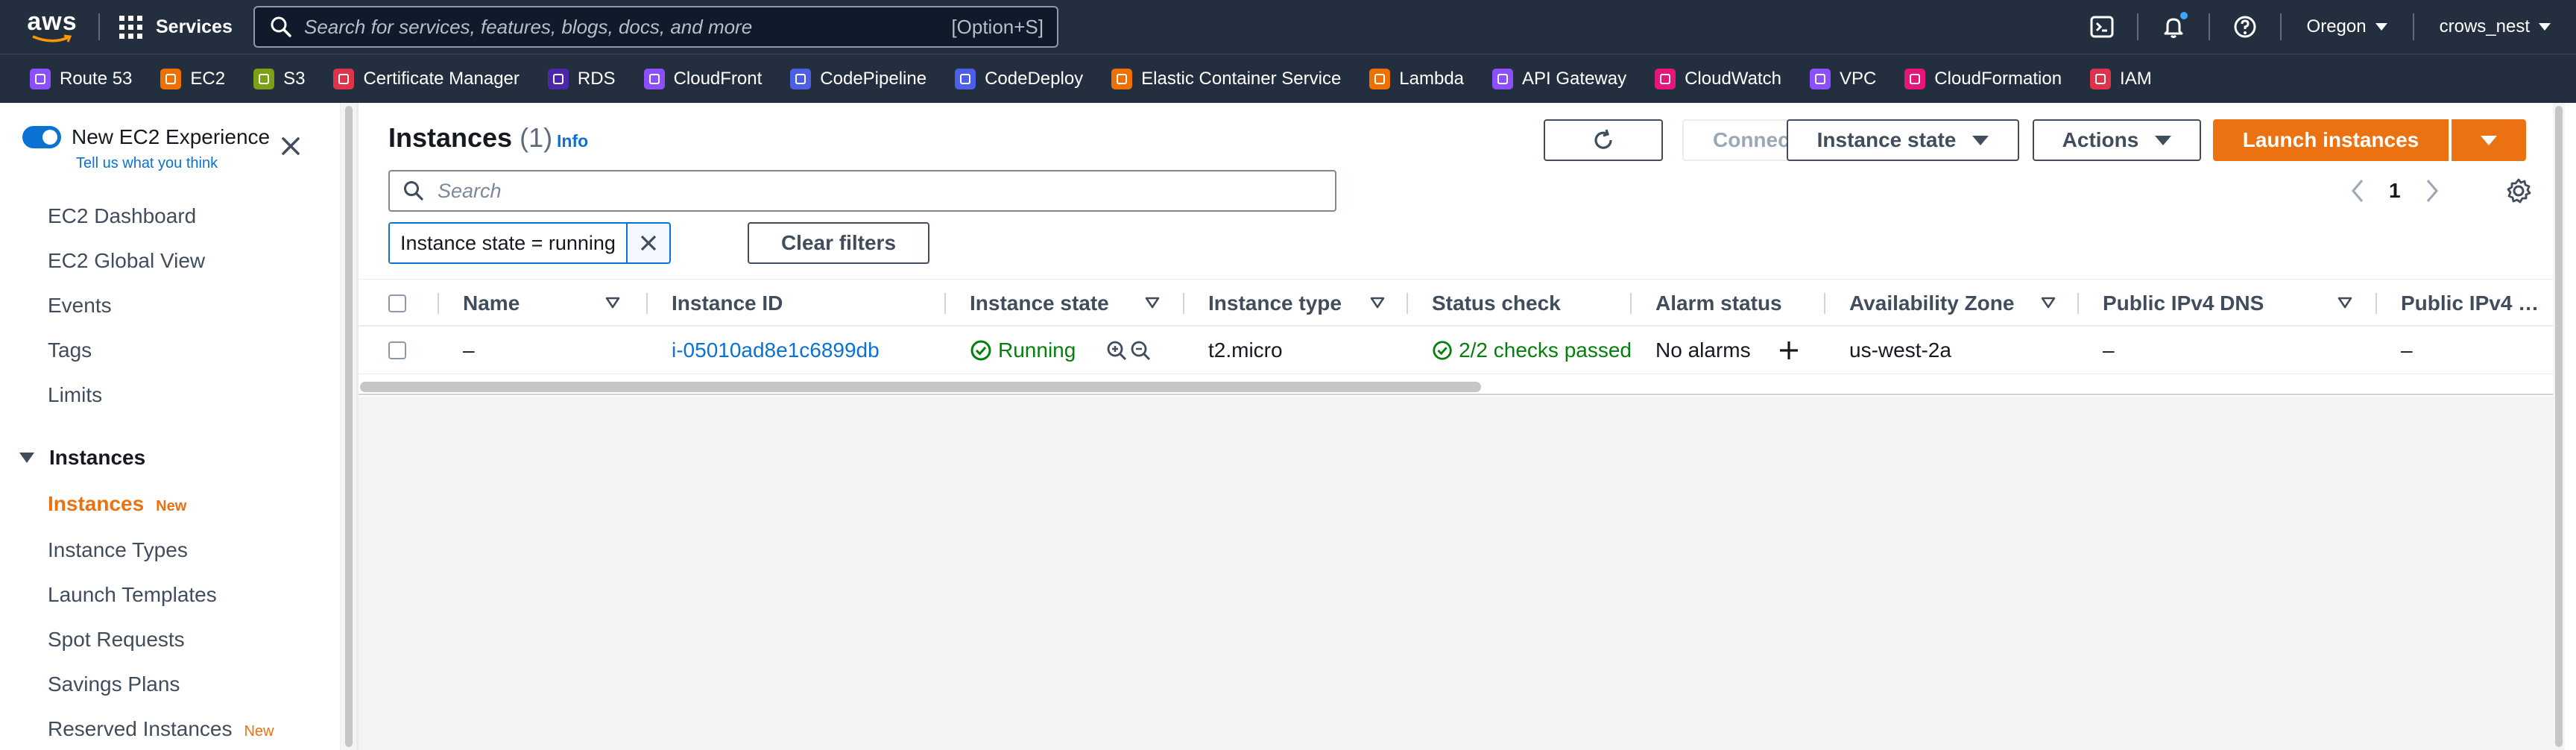 The height and width of the screenshot is (750, 2576). I want to click on sidenav-item-reserved-instances: Reserved Instances New, so click(161, 729).